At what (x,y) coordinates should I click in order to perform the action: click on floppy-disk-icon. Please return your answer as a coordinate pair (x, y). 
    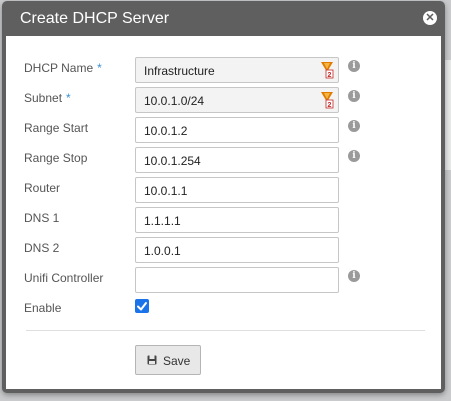
    Looking at the image, I should click on (152, 360).